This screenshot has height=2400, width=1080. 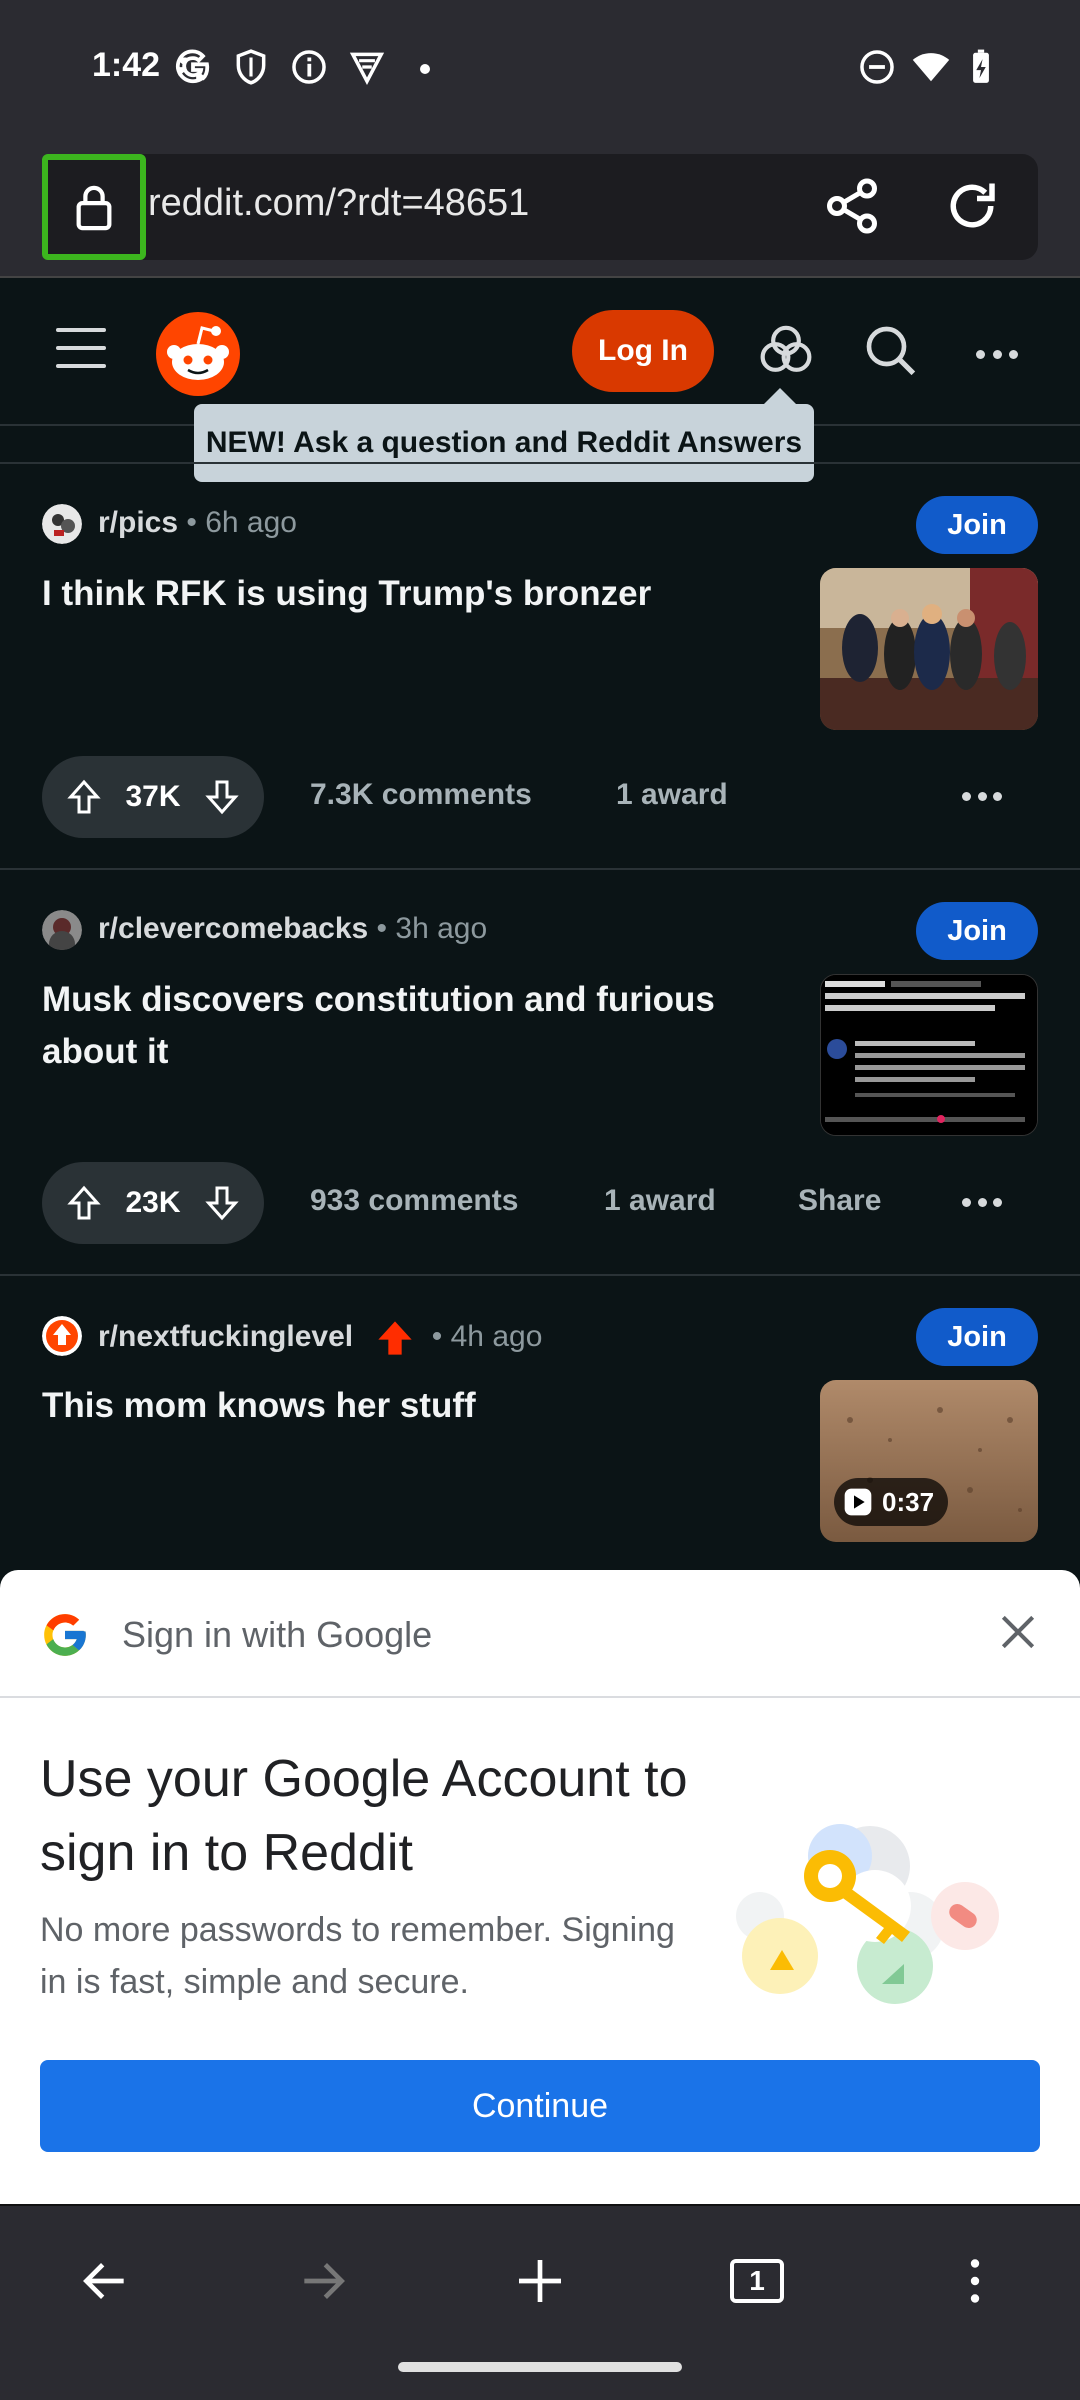 I want to click on photo-thumbnail-image, so click(x=929, y=649).